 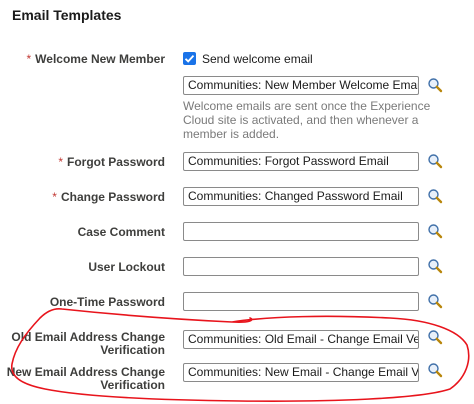 What do you see at coordinates (435, 266) in the screenshot?
I see `user-lockout-lookup-icon` at bounding box center [435, 266].